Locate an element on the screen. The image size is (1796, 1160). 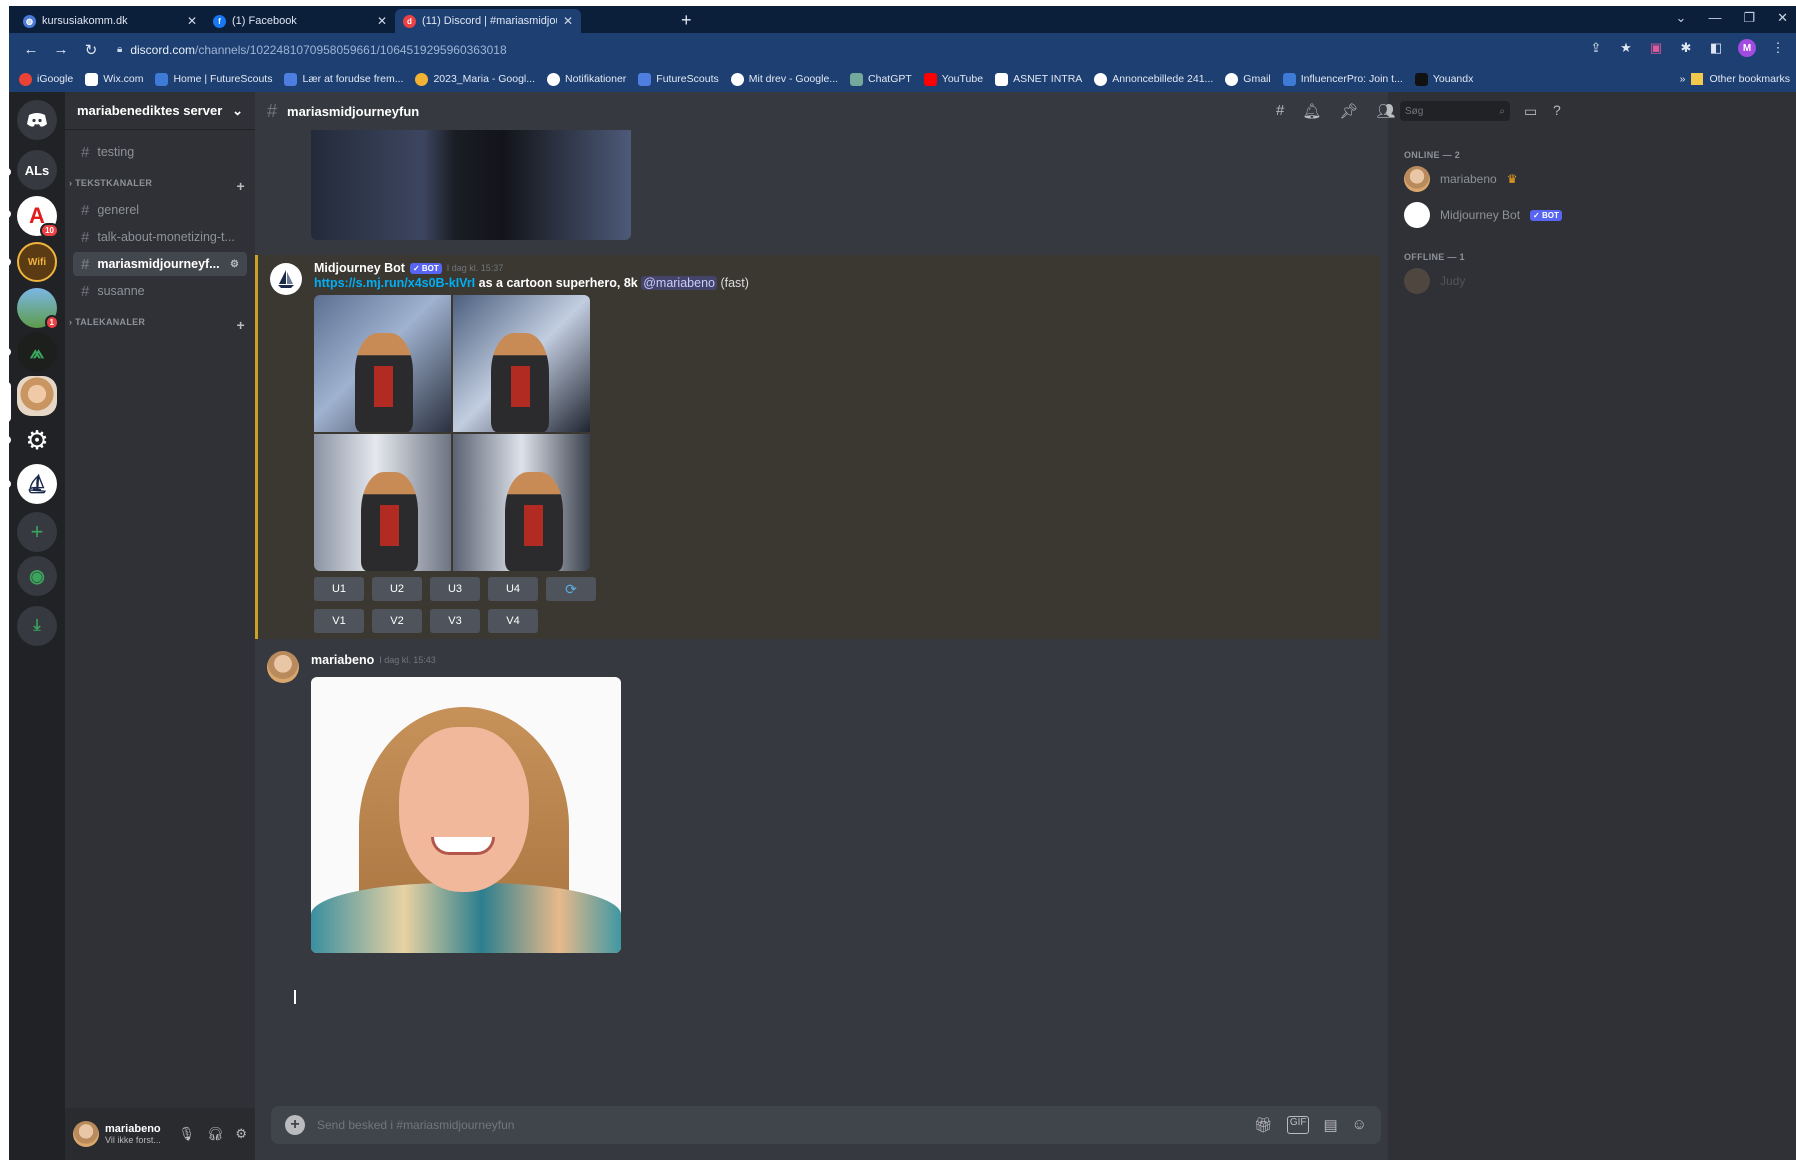
message-author: Midjourney Bot is located at coordinates (359, 268).